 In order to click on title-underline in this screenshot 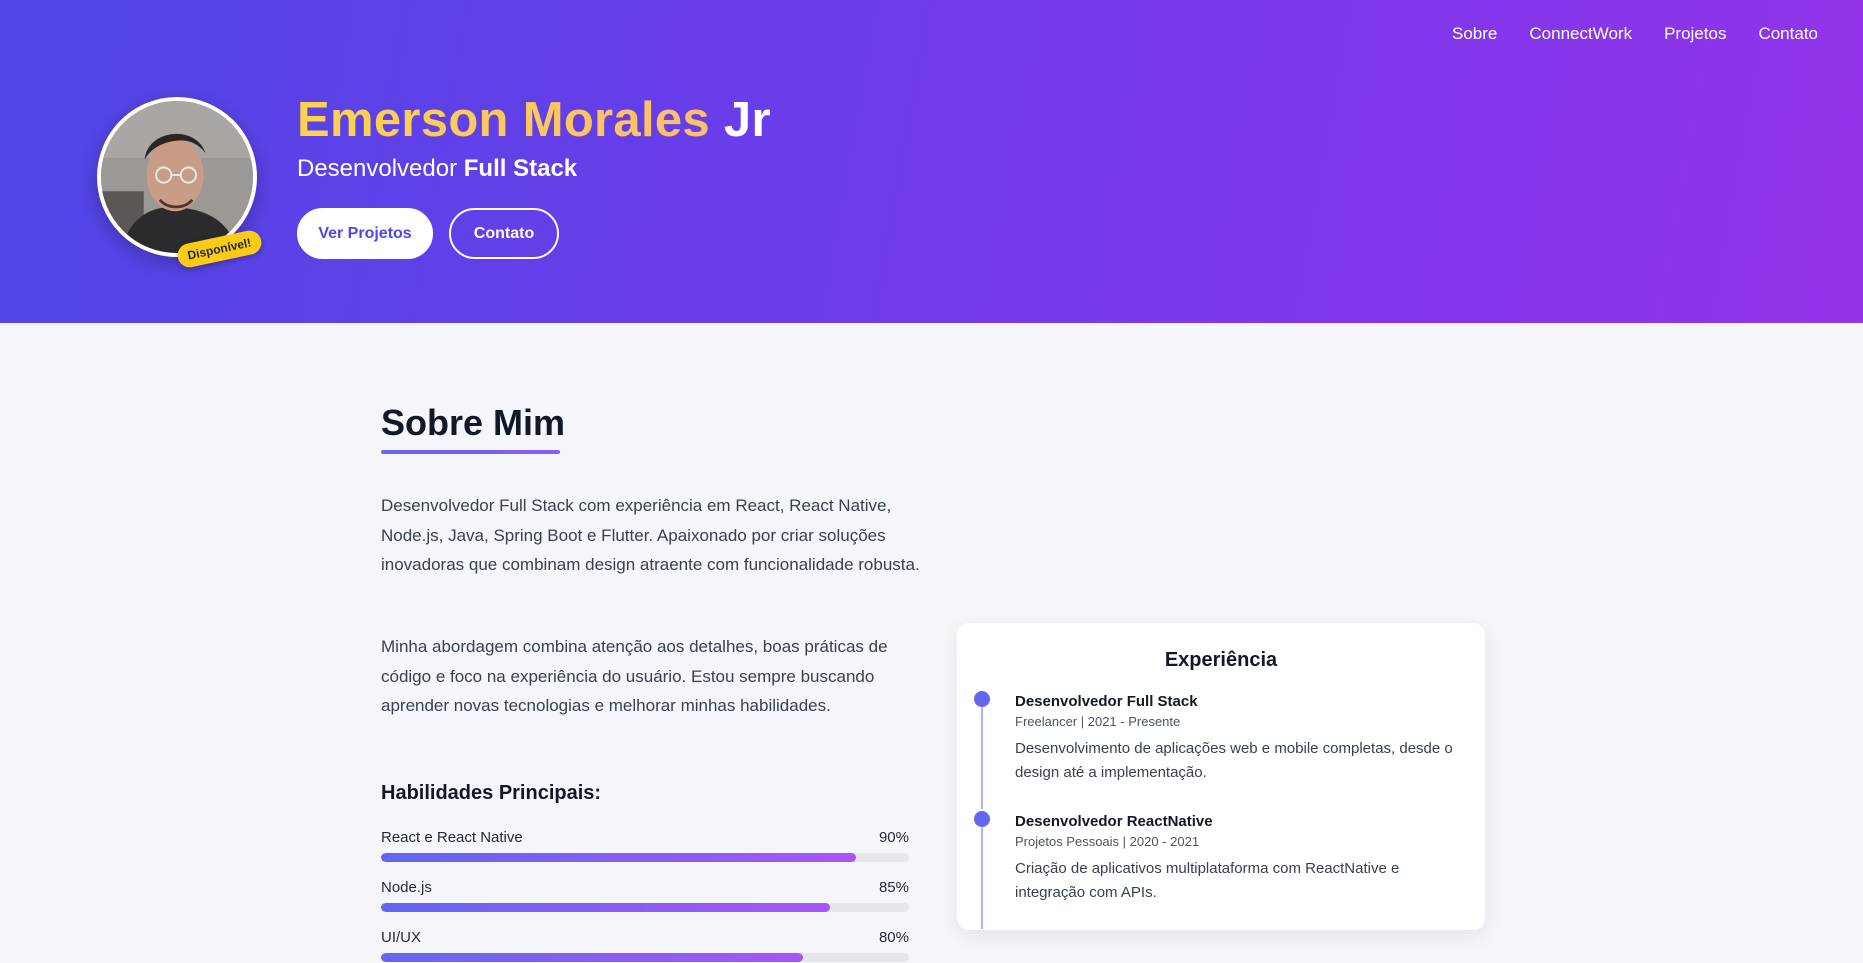, I will do `click(470, 452)`.